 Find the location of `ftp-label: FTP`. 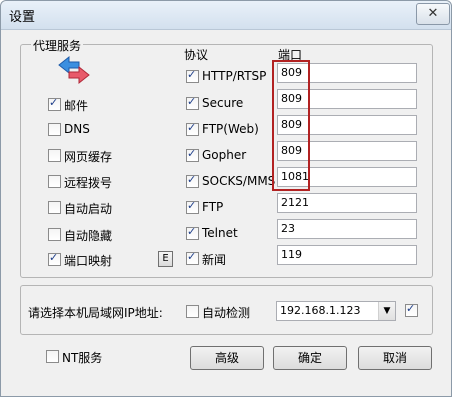

ftp-label: FTP is located at coordinates (213, 207).